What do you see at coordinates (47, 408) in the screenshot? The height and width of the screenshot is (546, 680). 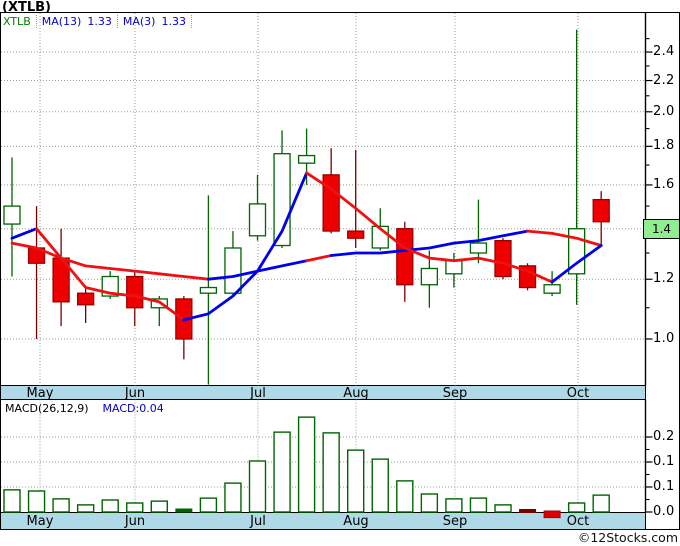 I see `macd-params-label: MACD(26,12,9)` at bounding box center [47, 408].